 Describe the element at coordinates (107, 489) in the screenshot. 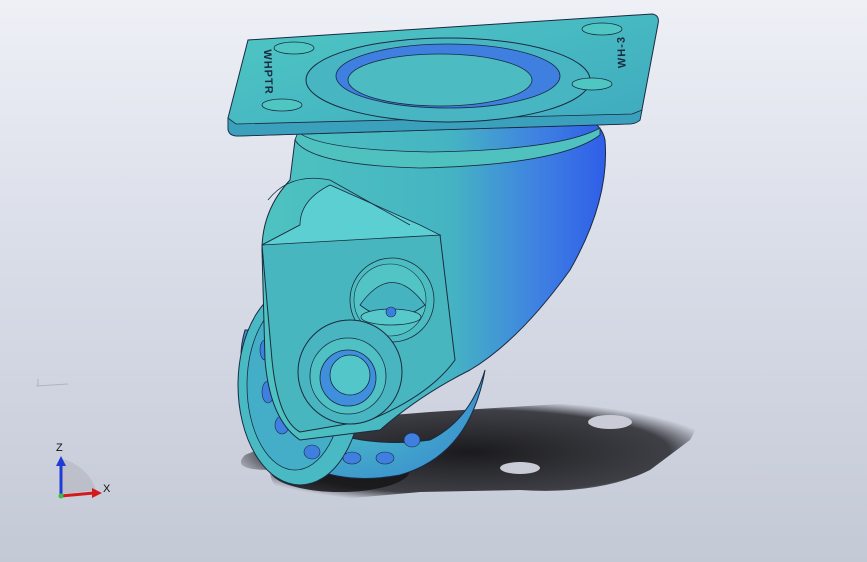

I see `triad-x-label: X` at that location.